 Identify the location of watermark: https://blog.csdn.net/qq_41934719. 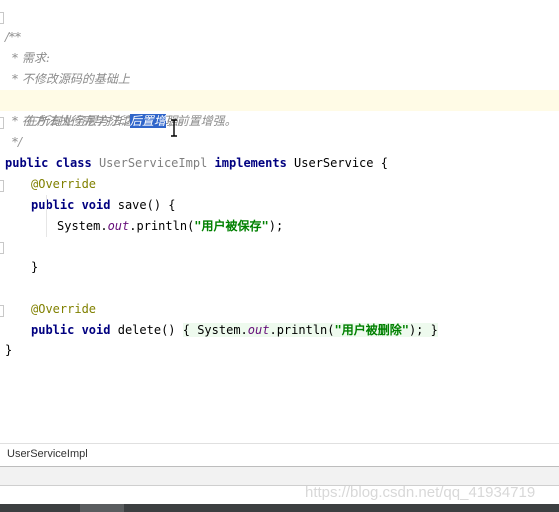
(420, 492).